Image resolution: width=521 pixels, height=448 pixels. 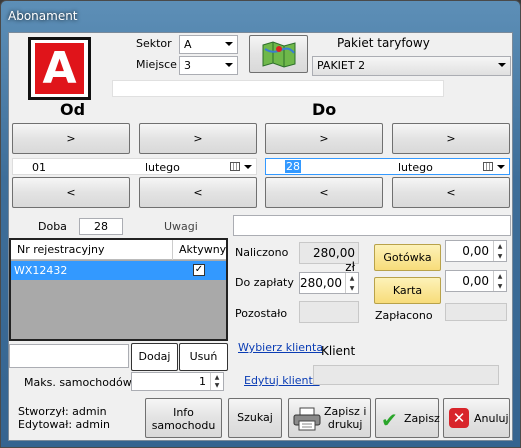 What do you see at coordinates (156, 64) in the screenshot?
I see `place-label: Miejsce` at bounding box center [156, 64].